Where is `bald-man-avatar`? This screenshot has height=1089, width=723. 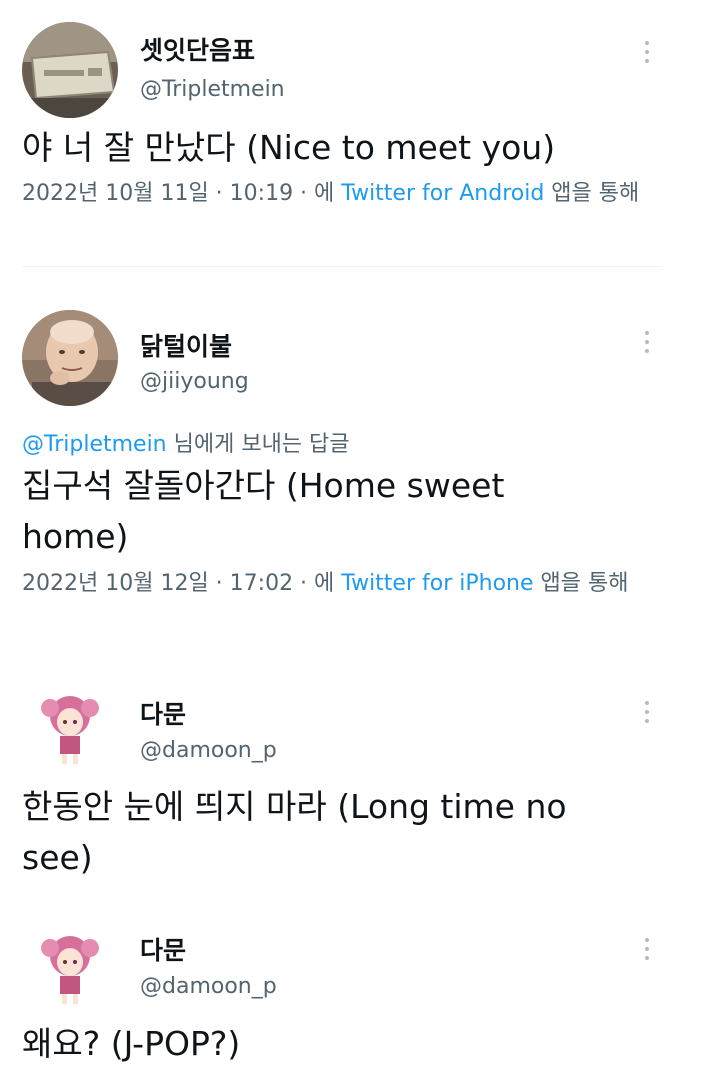
bald-man-avatar is located at coordinates (70, 358).